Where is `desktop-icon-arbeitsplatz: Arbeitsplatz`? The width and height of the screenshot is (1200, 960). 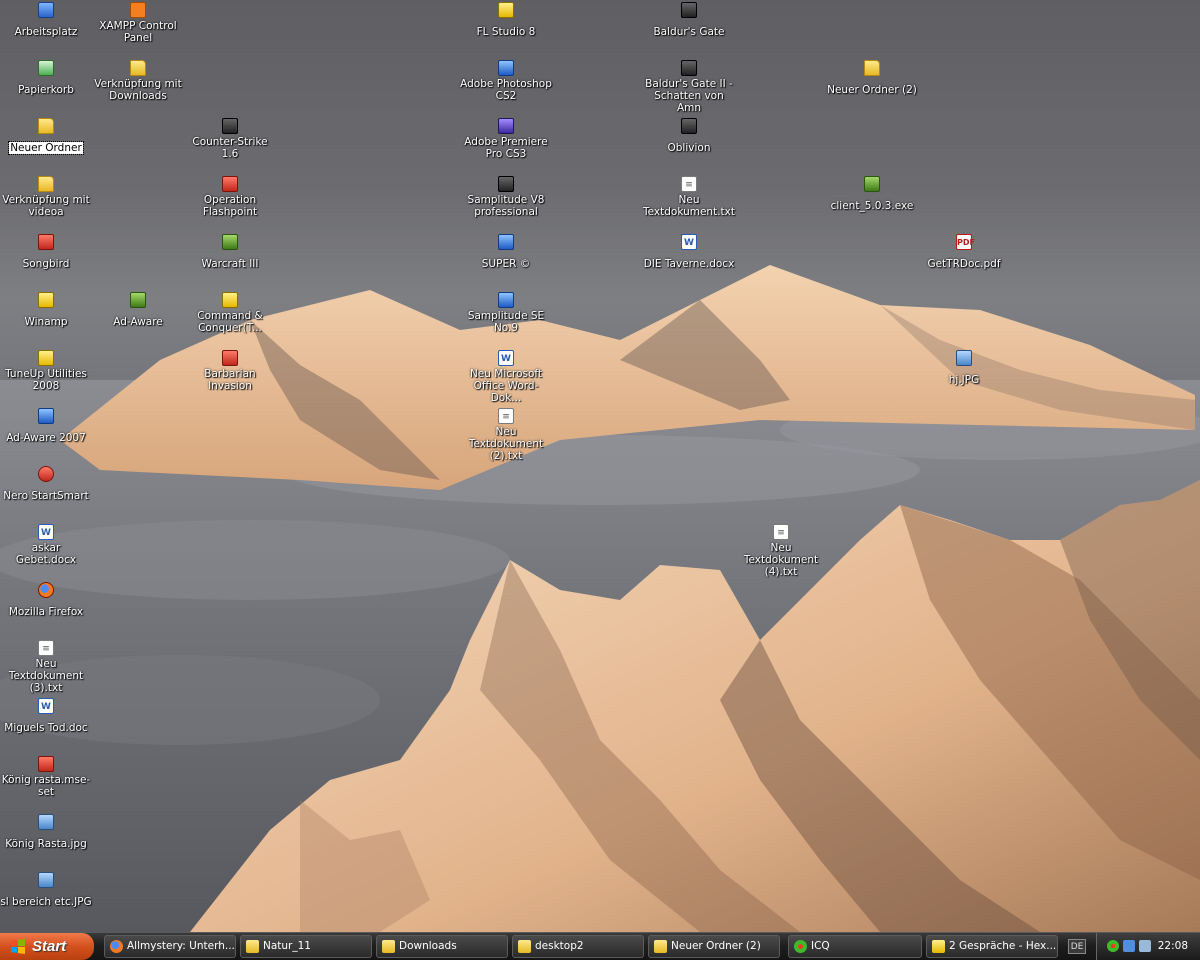
desktop-icon-arbeitsplatz: Arbeitsplatz is located at coordinates (46, 20).